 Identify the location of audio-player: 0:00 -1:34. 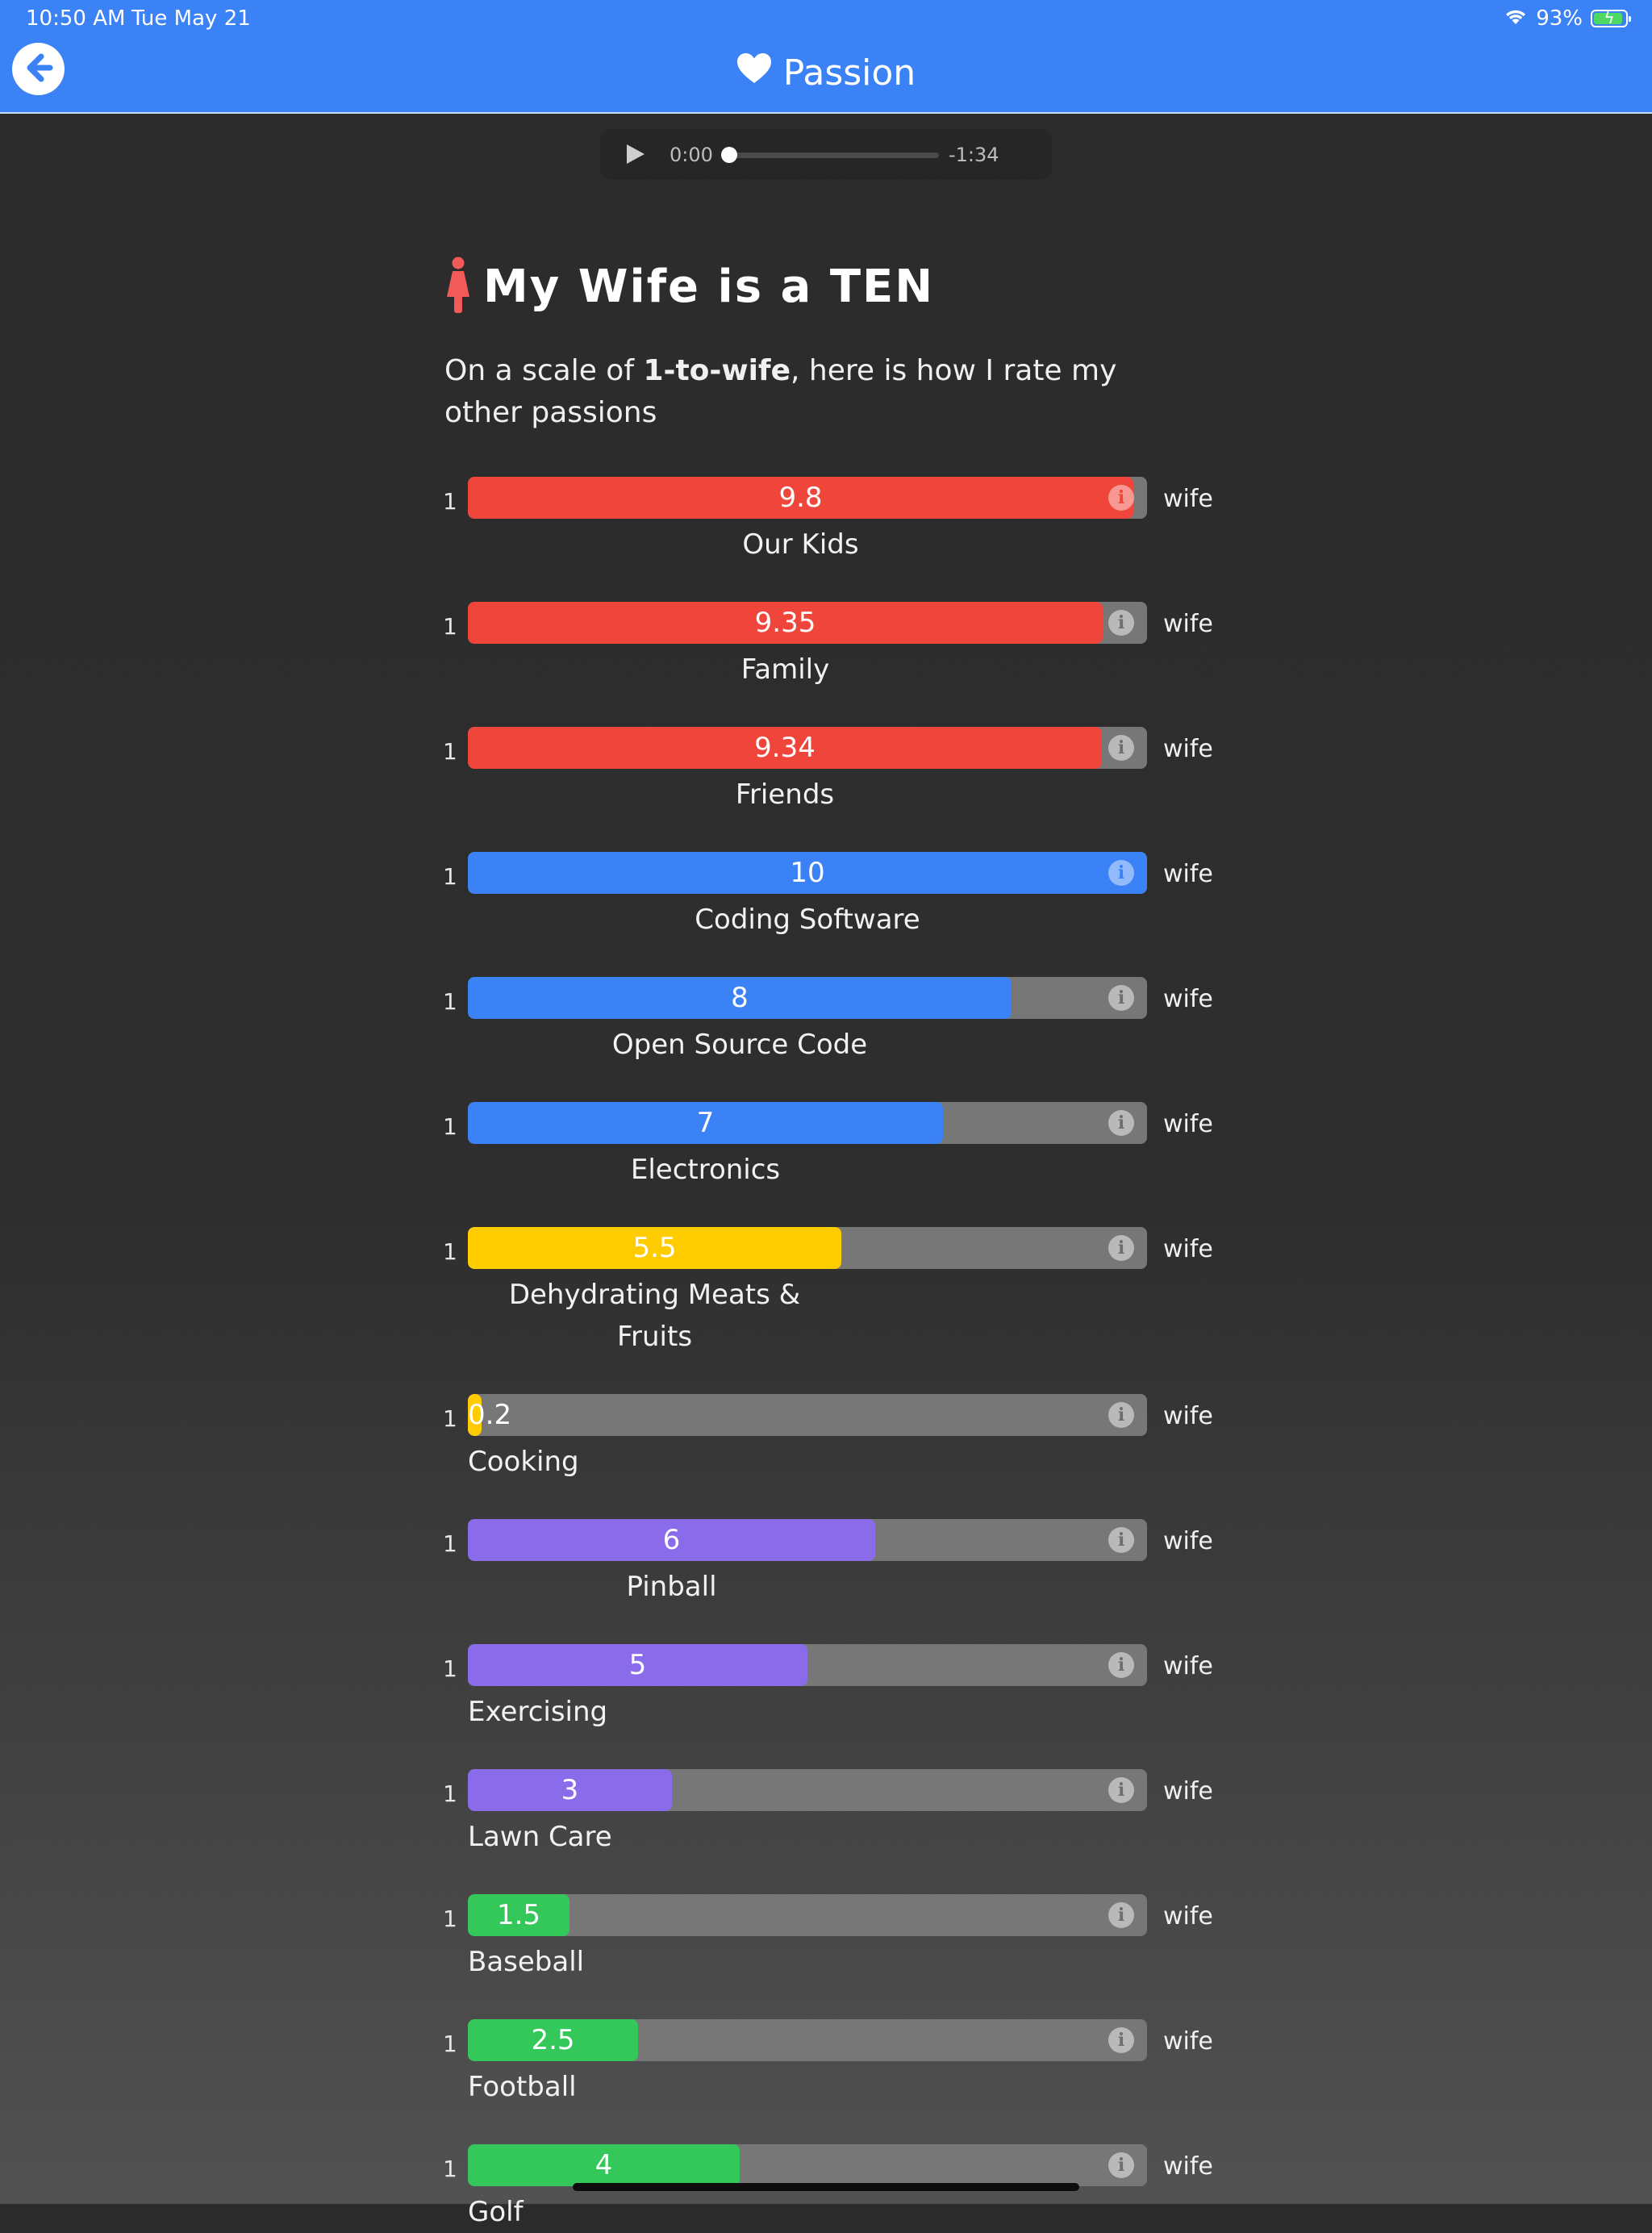
(826, 154).